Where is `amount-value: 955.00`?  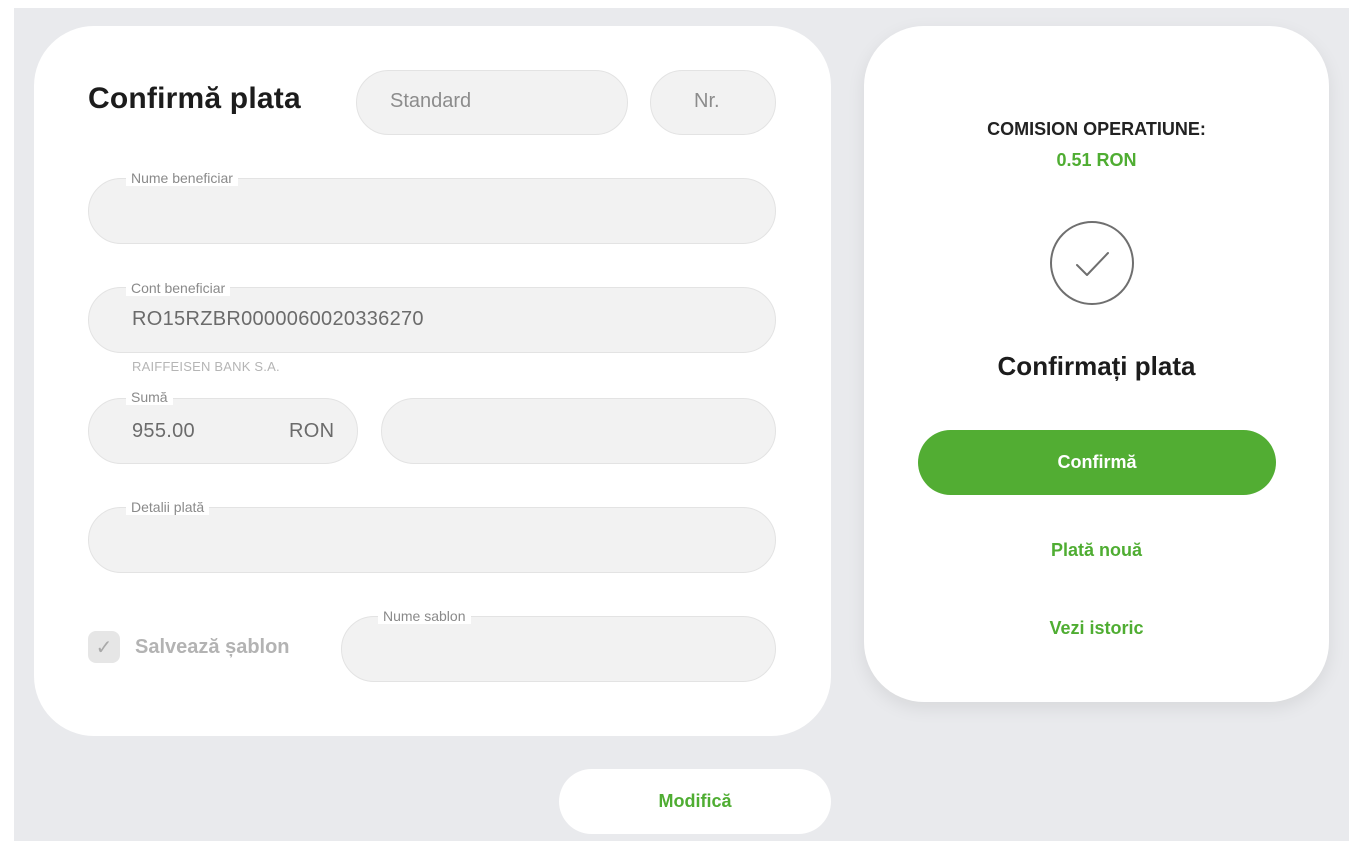 amount-value: 955.00 is located at coordinates (163, 431).